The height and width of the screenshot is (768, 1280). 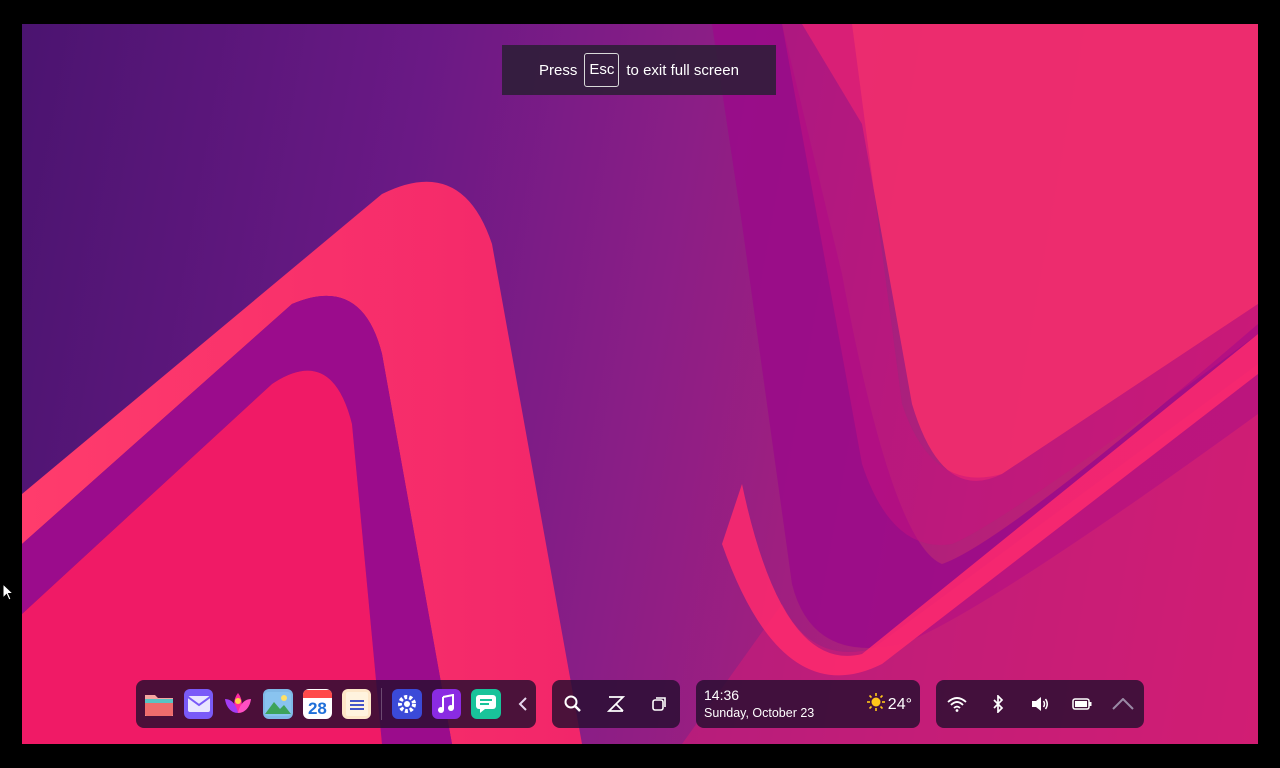 What do you see at coordinates (899, 704) in the screenshot?
I see `weather-temp: 24°` at bounding box center [899, 704].